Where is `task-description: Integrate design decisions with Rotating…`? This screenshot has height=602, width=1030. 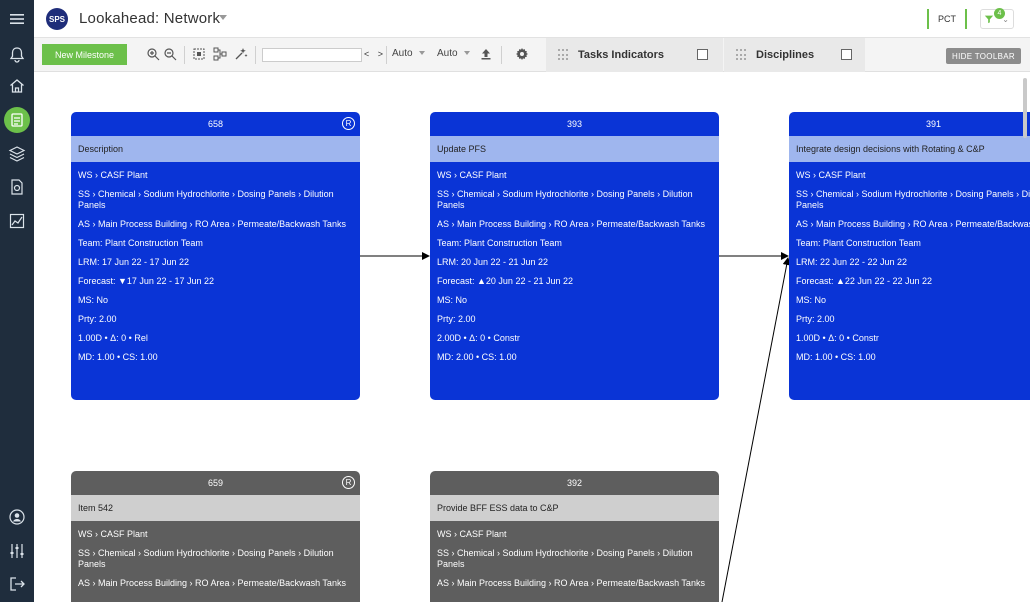
task-description: Integrate design decisions with Rotating… is located at coordinates (909, 149).